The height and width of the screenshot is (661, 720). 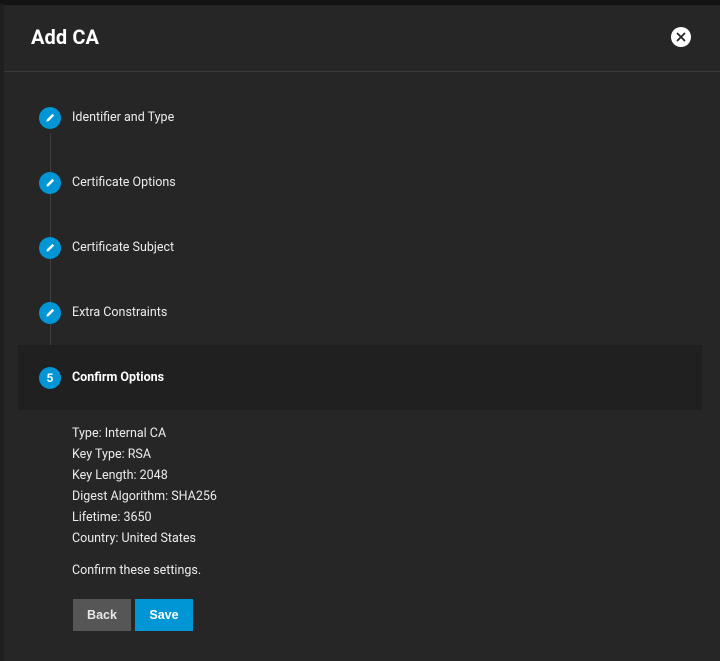 I want to click on step-certificate-options: Certificate Options, so click(x=362, y=182).